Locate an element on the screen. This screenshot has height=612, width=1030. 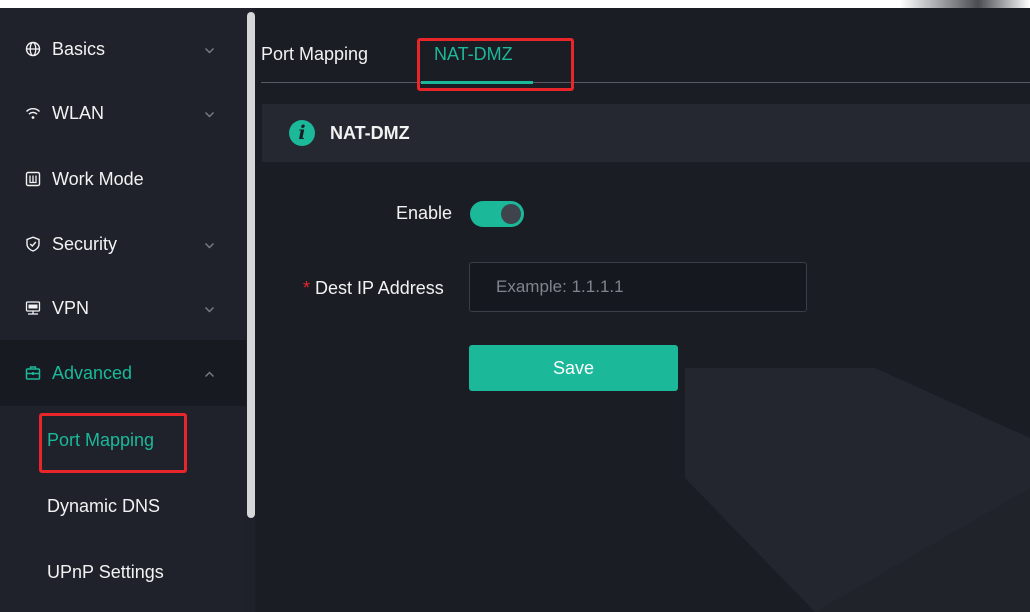
sidebar-subitem-label: Dynamic DNS is located at coordinates (104, 505).